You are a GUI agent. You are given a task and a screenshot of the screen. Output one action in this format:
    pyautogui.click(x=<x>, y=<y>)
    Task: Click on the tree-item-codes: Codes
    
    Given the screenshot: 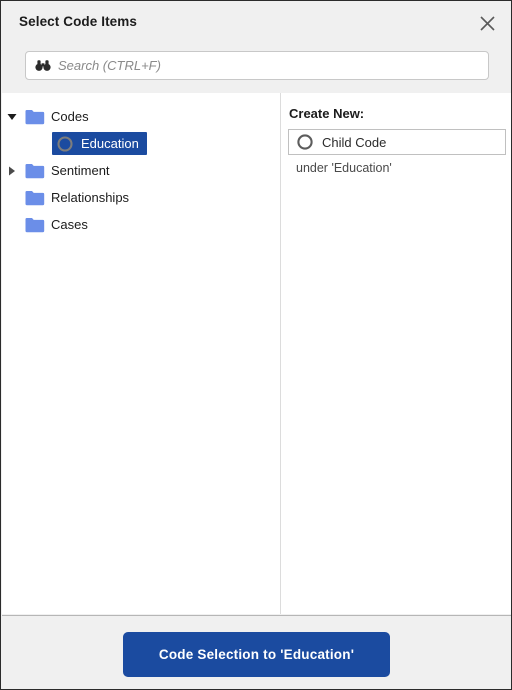 What is the action you would take?
    pyautogui.click(x=59, y=116)
    